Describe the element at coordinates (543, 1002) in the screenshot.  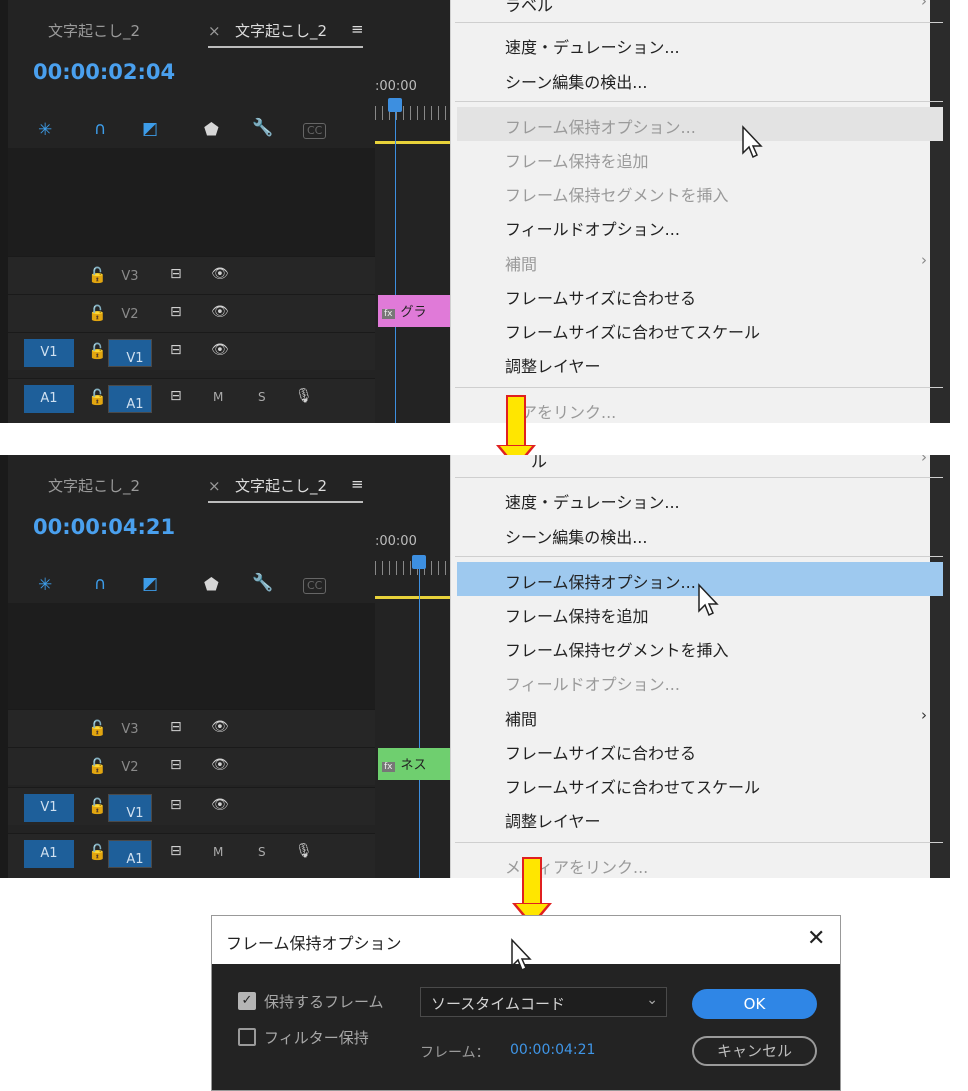
I see `hold-frame-select: ソースタイムコード ⌄` at that location.